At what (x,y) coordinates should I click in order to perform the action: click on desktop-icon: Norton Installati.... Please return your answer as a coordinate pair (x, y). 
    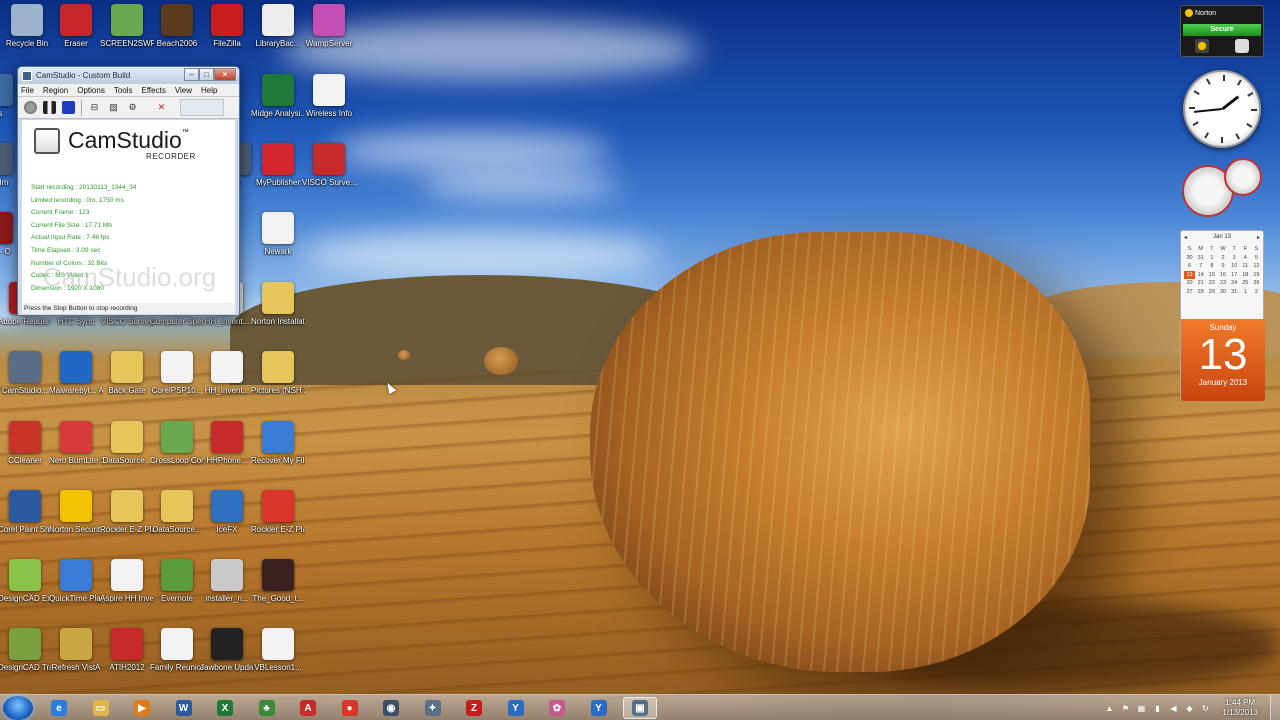
    Looking at the image, I should click on (278, 313).